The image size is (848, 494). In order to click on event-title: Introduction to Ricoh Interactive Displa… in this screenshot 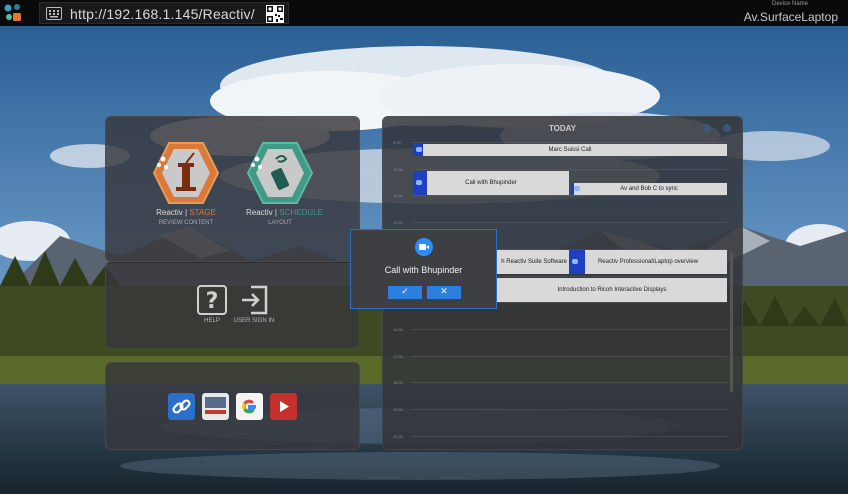, I will do `click(612, 290)`.